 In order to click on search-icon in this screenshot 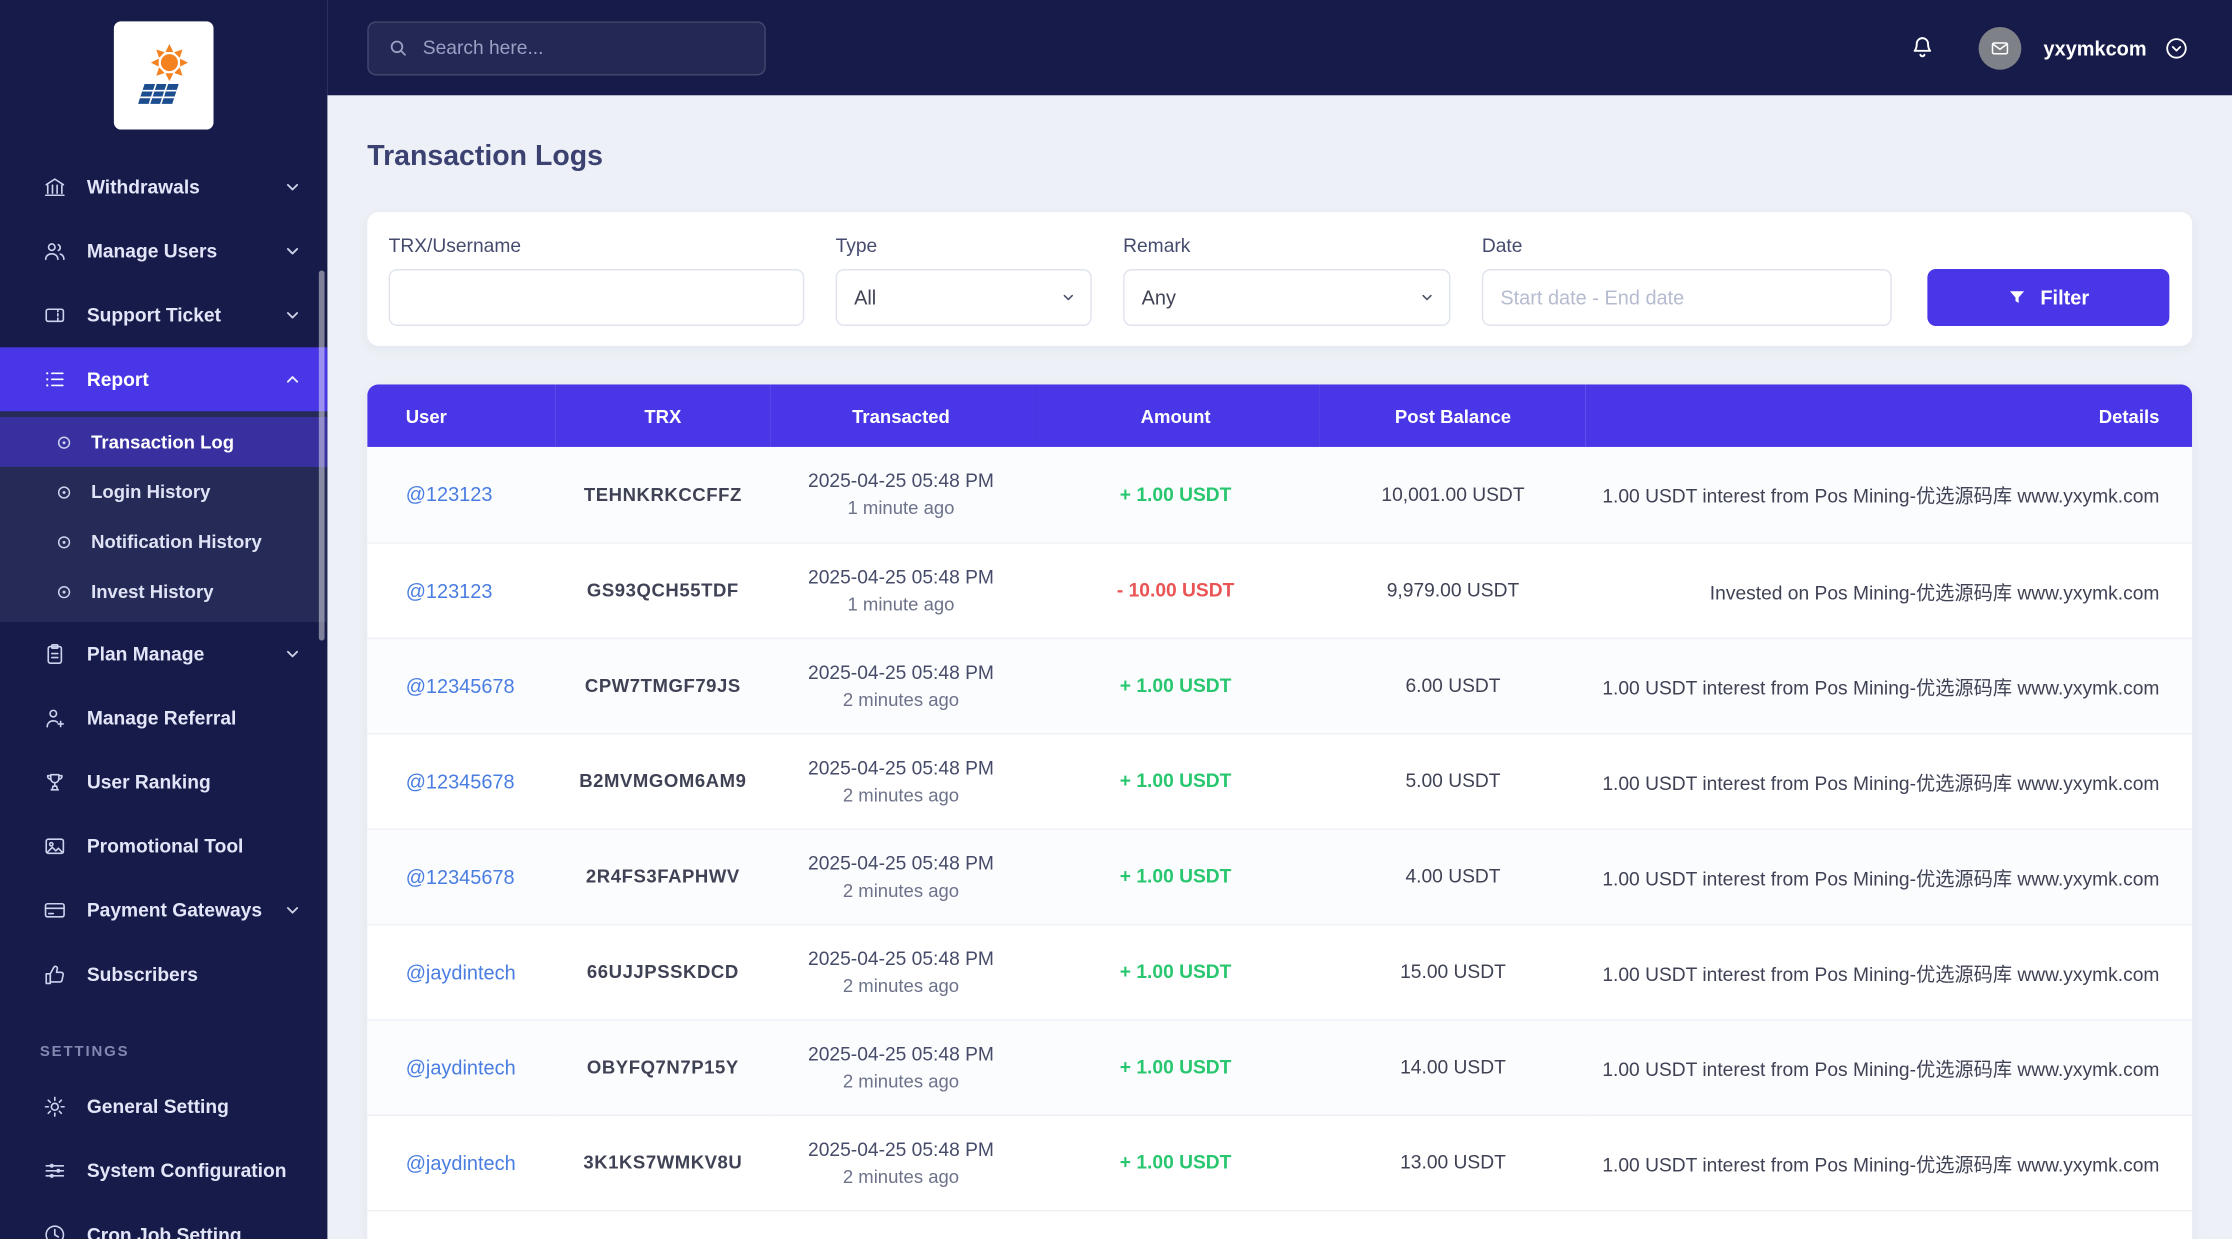, I will do `click(397, 47)`.